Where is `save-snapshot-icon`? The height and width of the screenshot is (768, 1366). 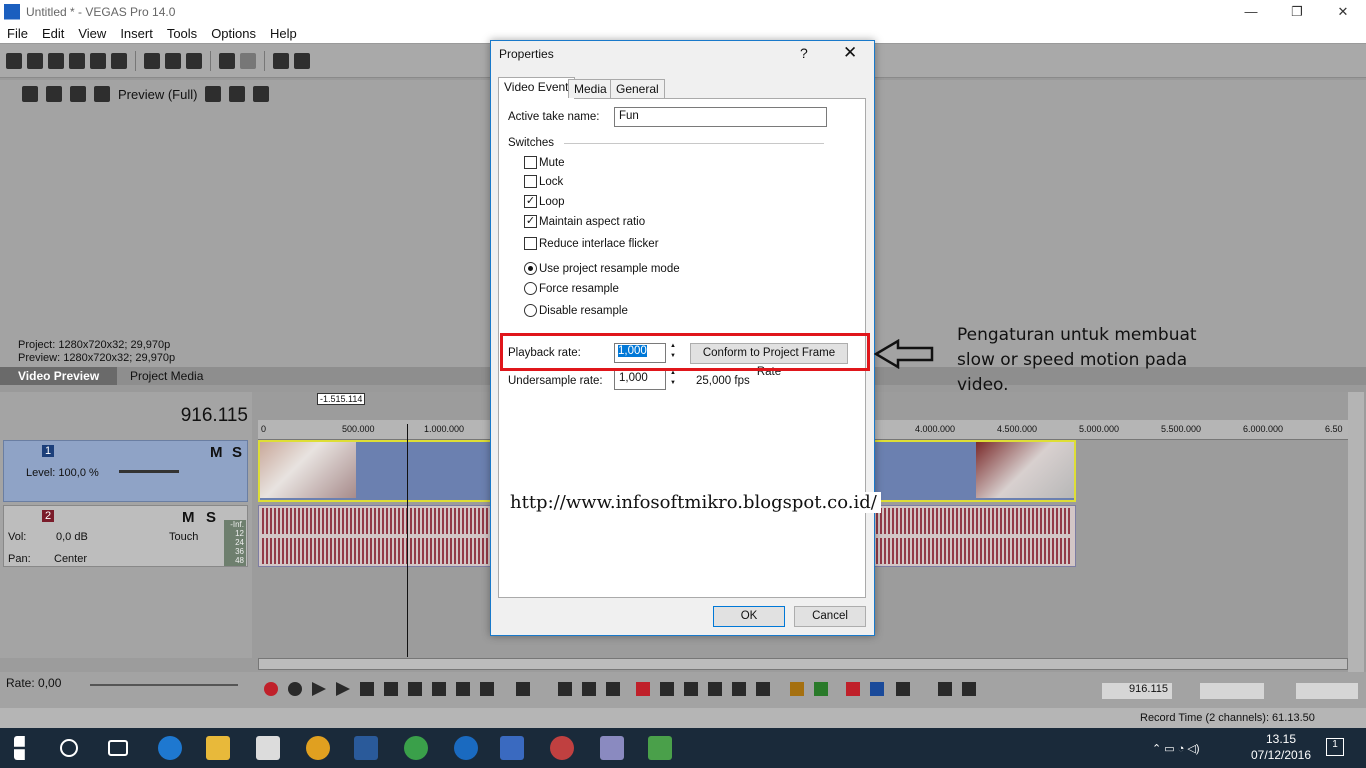 save-snapshot-icon is located at coordinates (261, 94).